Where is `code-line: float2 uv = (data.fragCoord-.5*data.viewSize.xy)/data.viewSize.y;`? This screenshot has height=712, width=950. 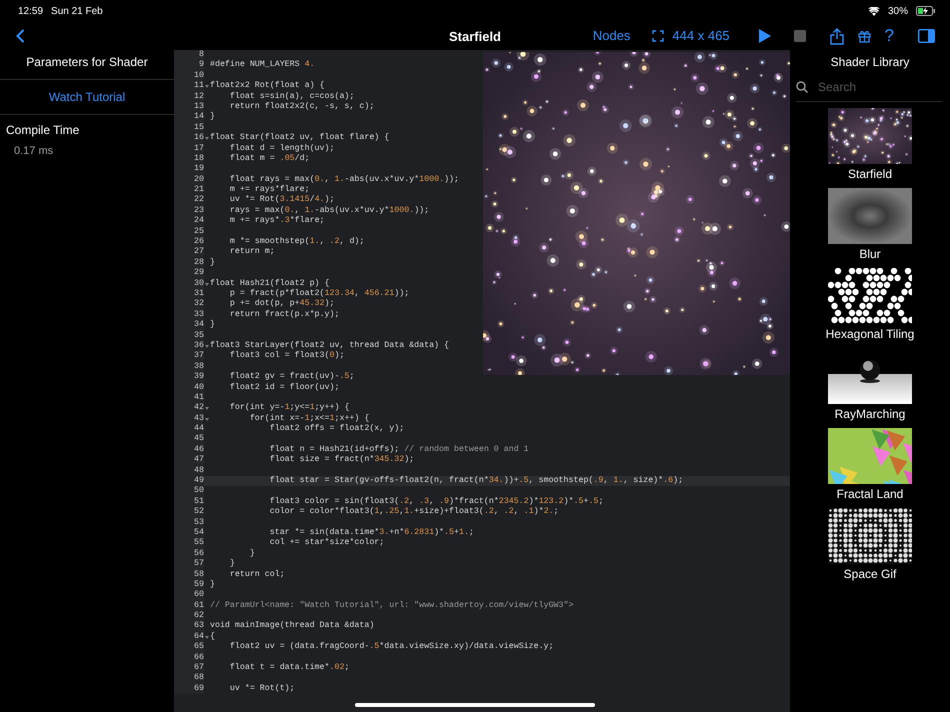
code-line: float2 uv = (data.fragCoord-.5*data.viewSize.xy)/data.viewSize.y; is located at coordinates (391, 647).